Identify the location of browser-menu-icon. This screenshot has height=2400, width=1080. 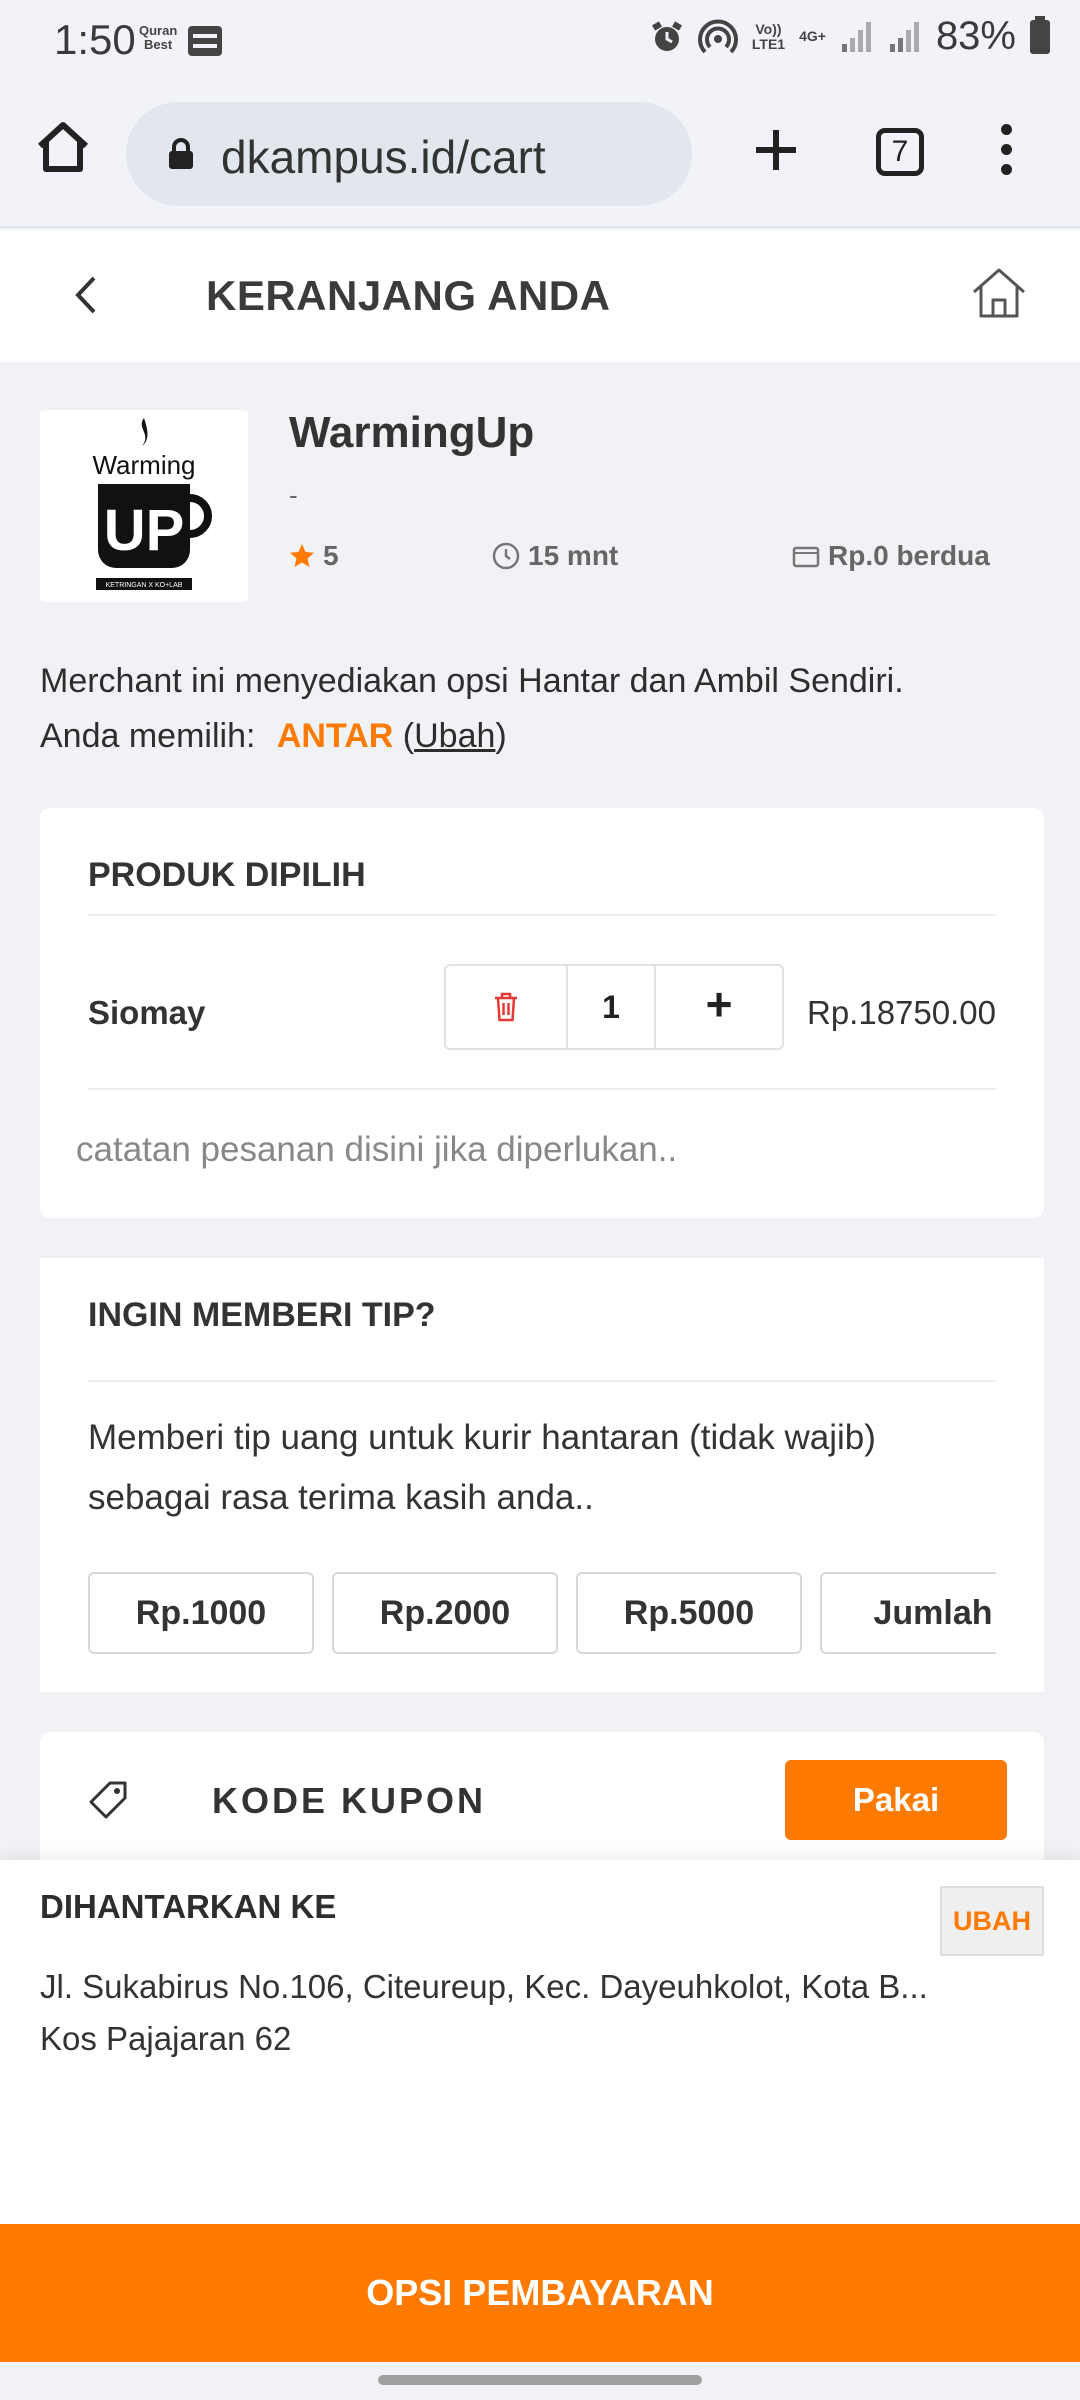
(1006, 154).